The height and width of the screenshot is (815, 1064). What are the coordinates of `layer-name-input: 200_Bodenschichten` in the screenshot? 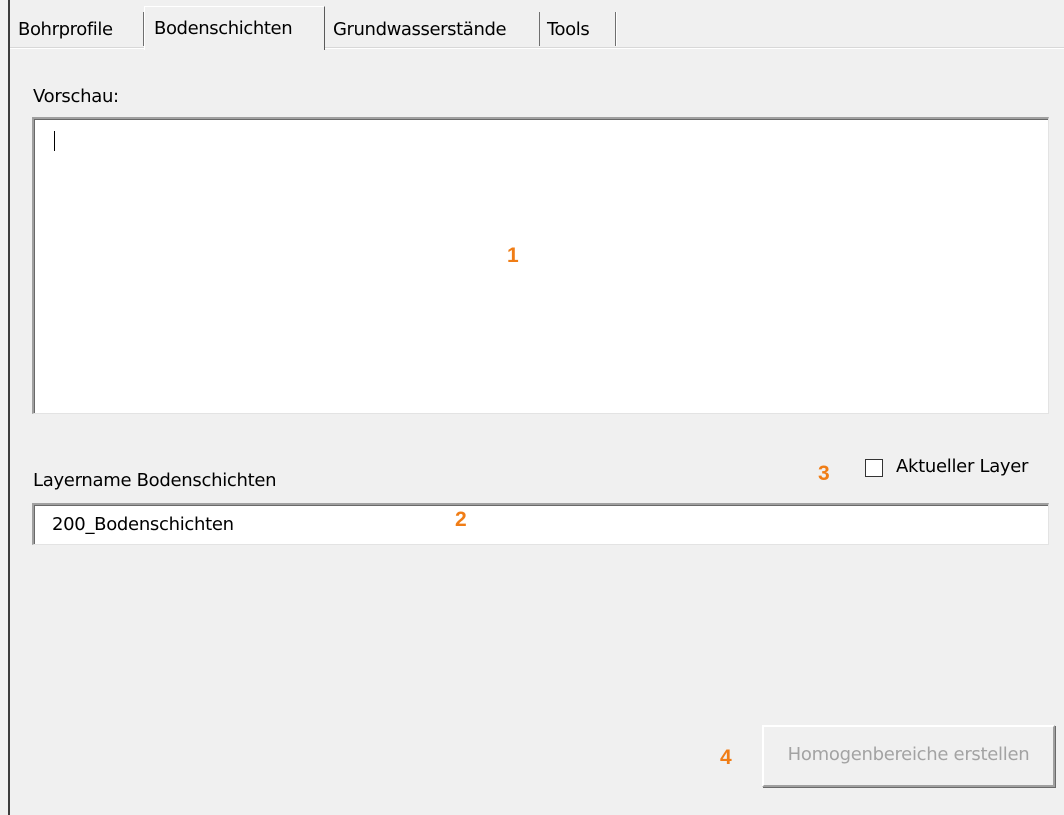 It's located at (540, 524).